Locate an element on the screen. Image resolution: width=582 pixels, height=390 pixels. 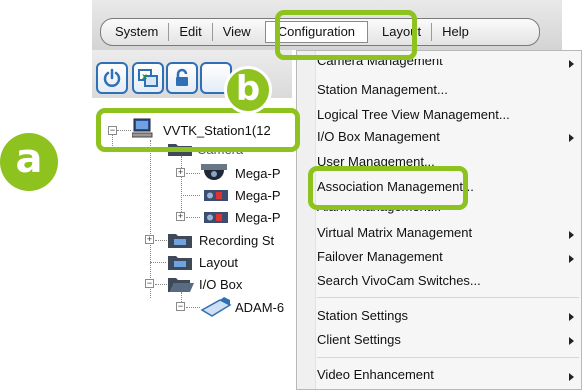
tree-node-io-box: I/O Box is located at coordinates (220, 284).